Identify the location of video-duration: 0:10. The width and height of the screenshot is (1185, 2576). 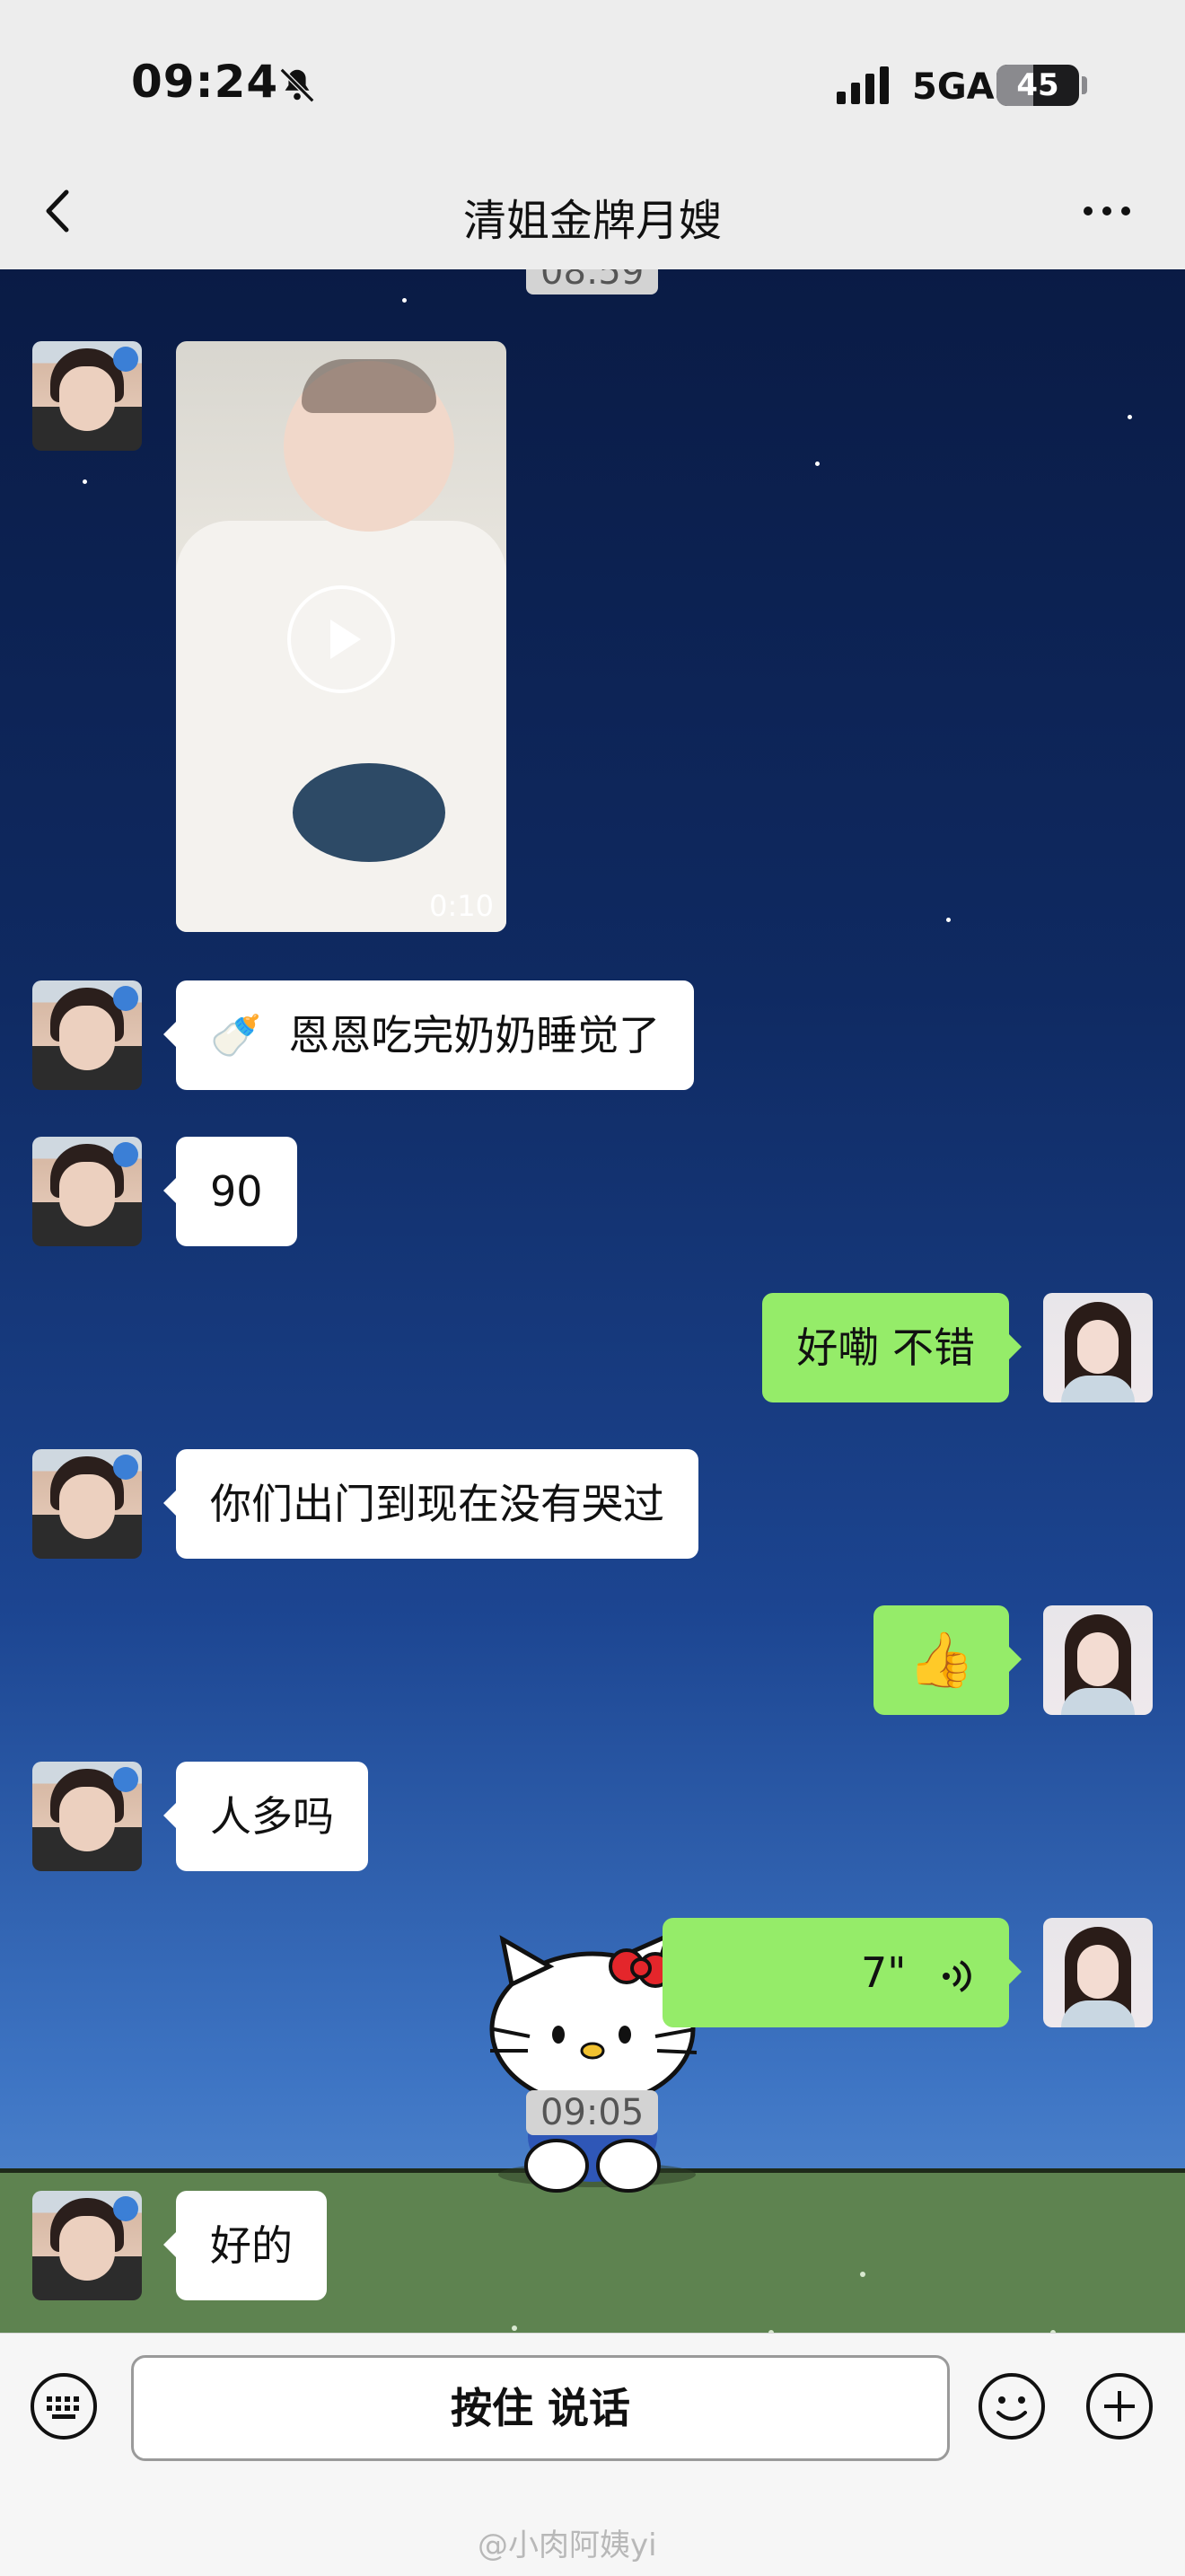
(461, 906).